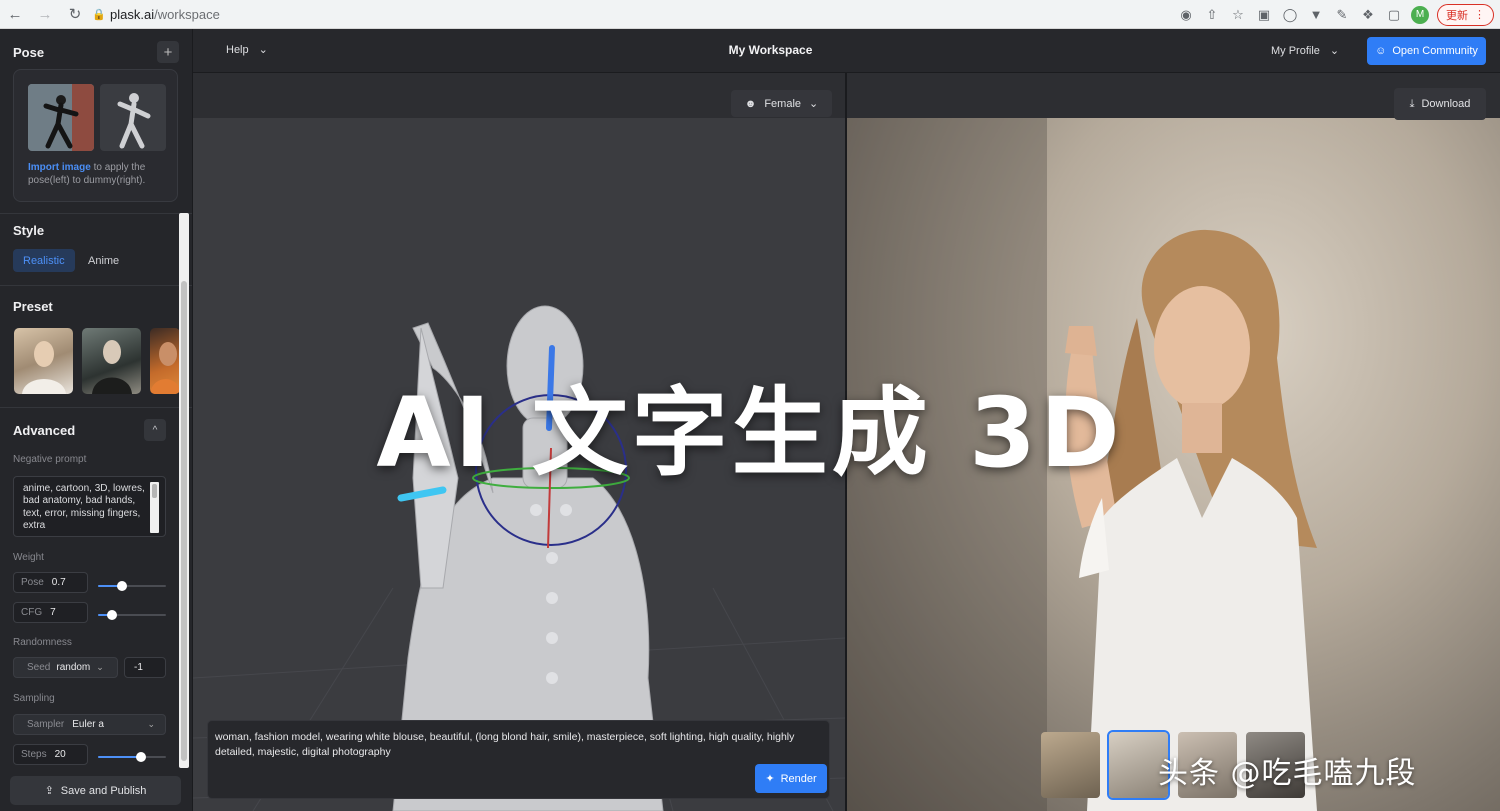 This screenshot has width=1500, height=811. Describe the element at coordinates (1305, 51) in the screenshot. I see `profile-menu: My Profile ⌄` at that location.